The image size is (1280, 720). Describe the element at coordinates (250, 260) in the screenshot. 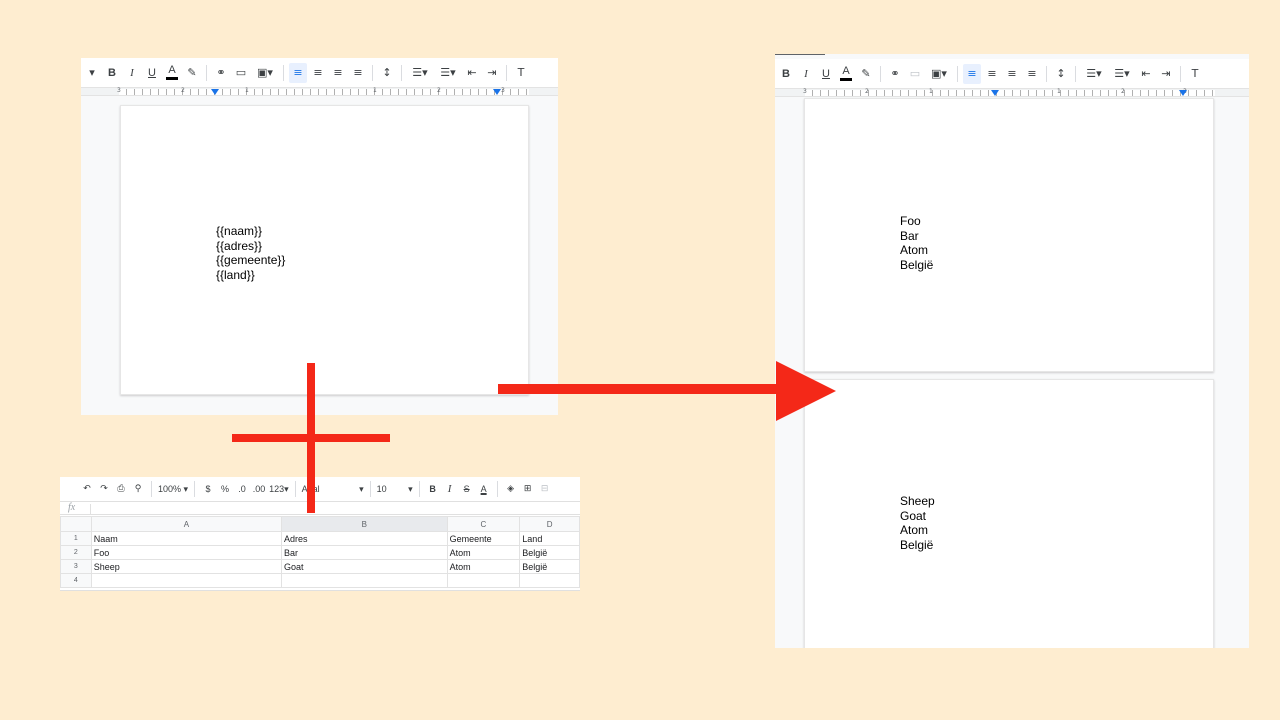

I see `placeholder-gemeente: {{gemeente}}` at that location.